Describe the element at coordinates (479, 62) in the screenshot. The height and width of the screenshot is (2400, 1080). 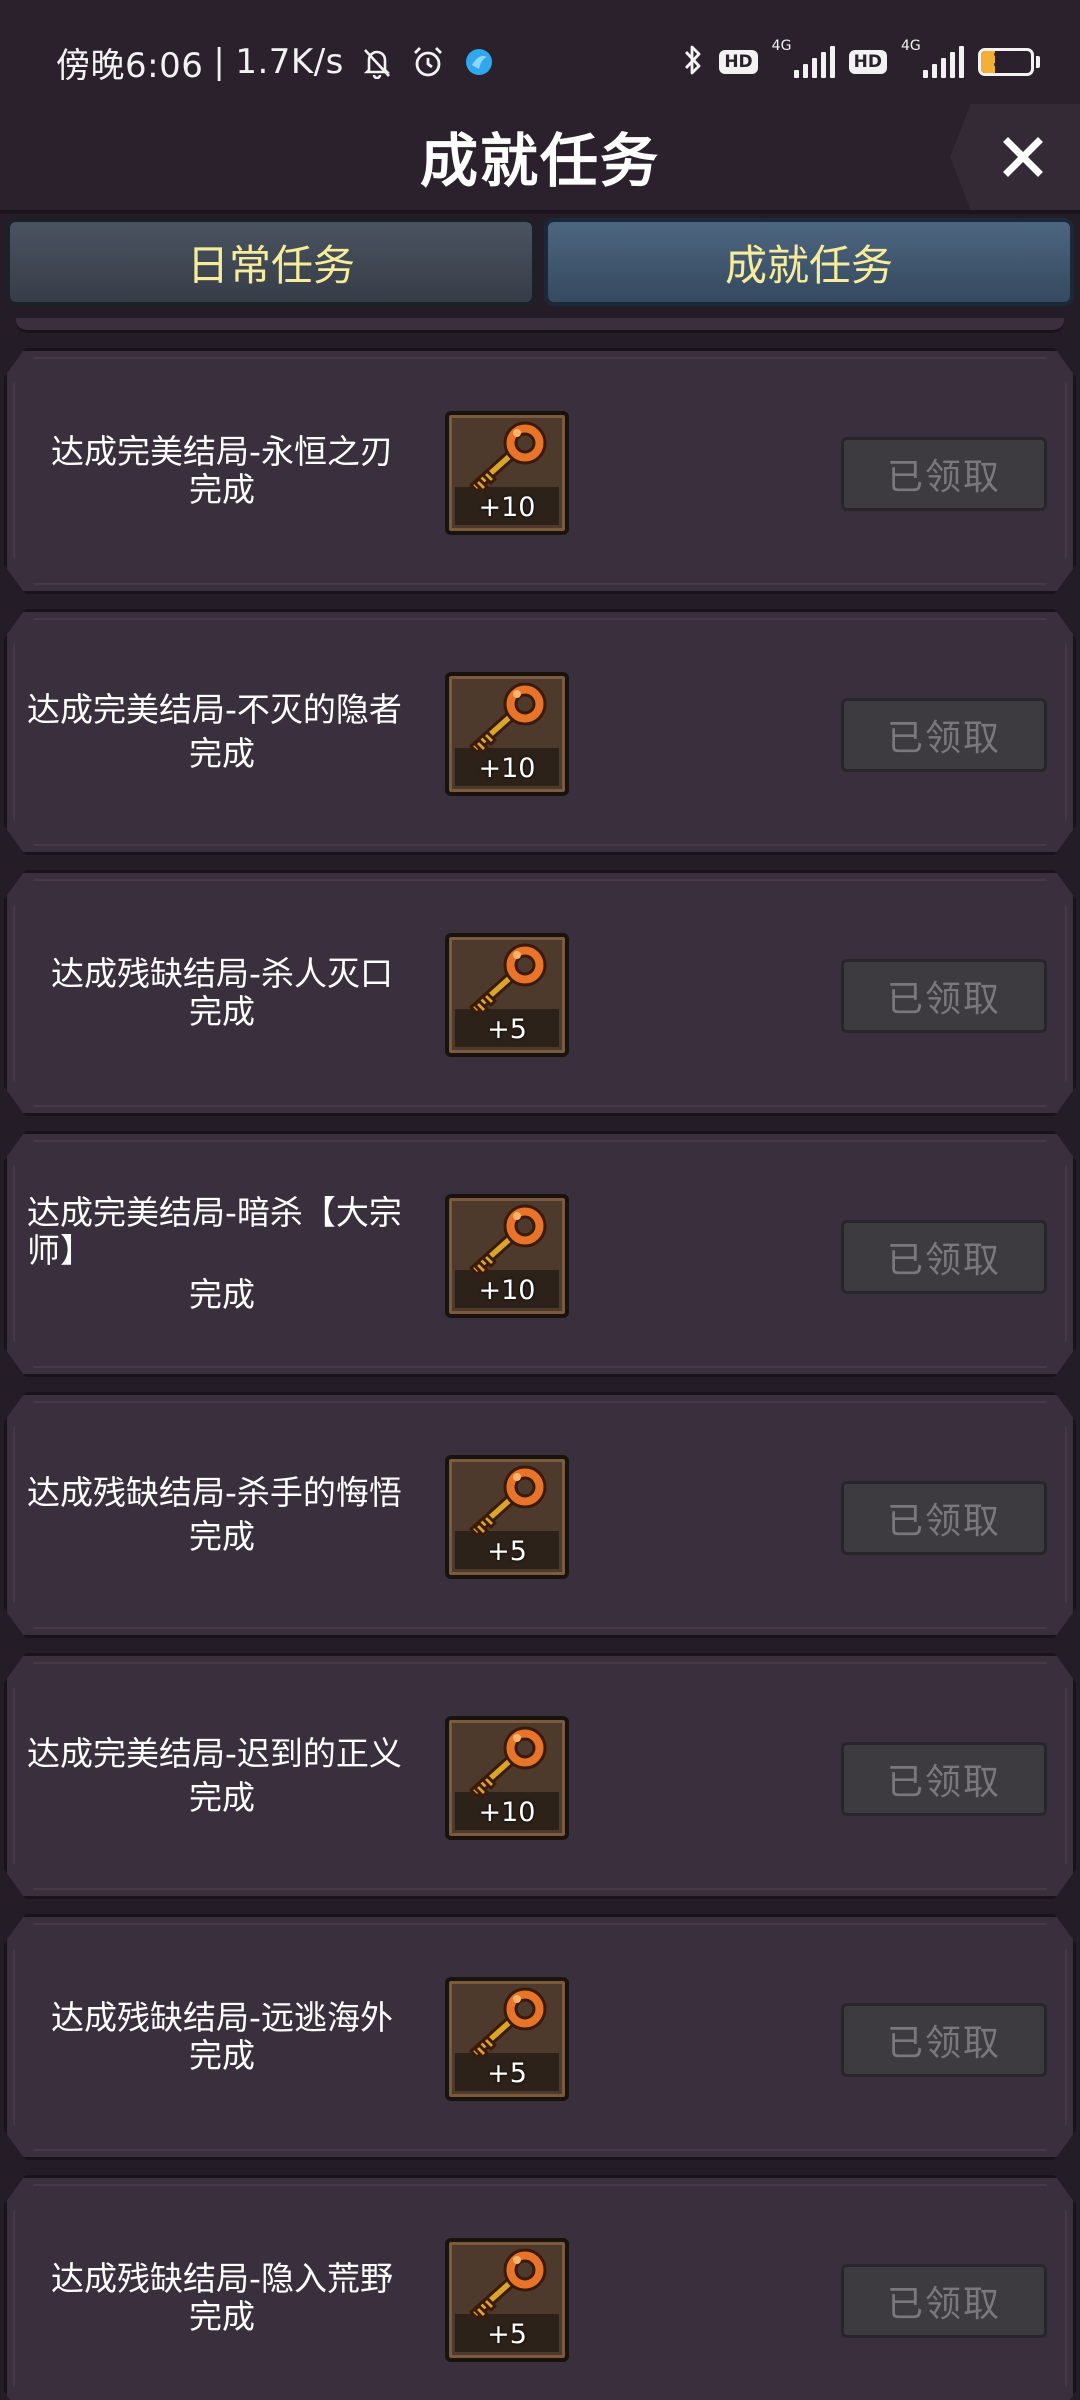
I see `app-notification-icon` at that location.